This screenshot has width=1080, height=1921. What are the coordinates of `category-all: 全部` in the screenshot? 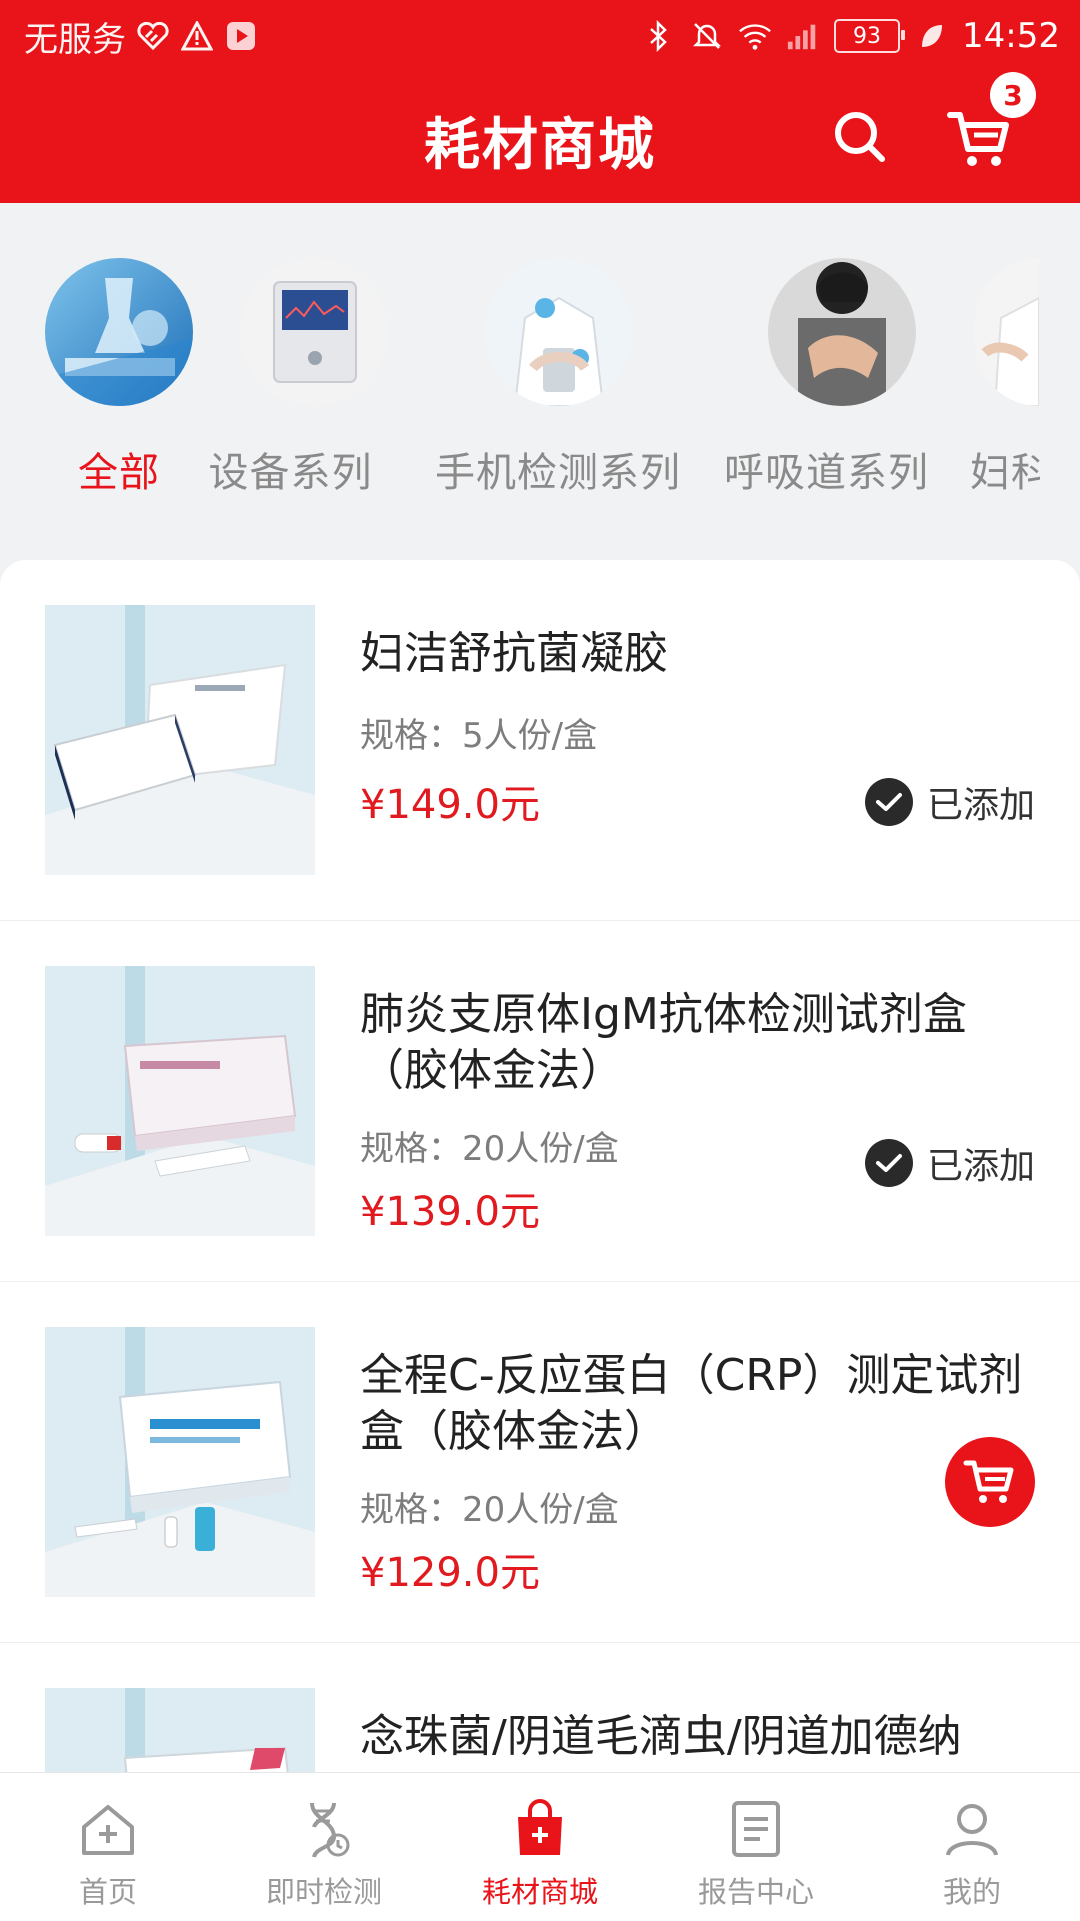 It's located at (119, 378).